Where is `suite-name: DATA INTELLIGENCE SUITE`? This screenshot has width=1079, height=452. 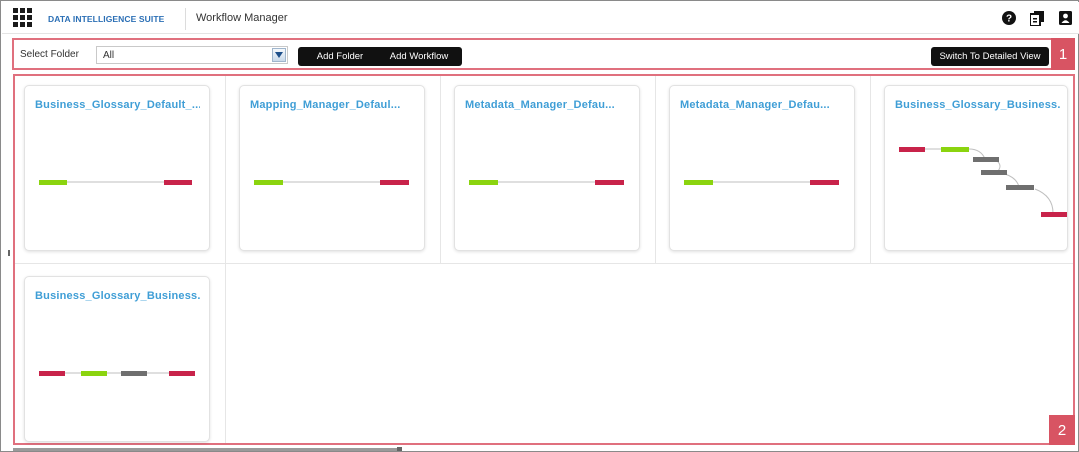
suite-name: DATA INTELLIGENCE SUITE is located at coordinates (106, 19).